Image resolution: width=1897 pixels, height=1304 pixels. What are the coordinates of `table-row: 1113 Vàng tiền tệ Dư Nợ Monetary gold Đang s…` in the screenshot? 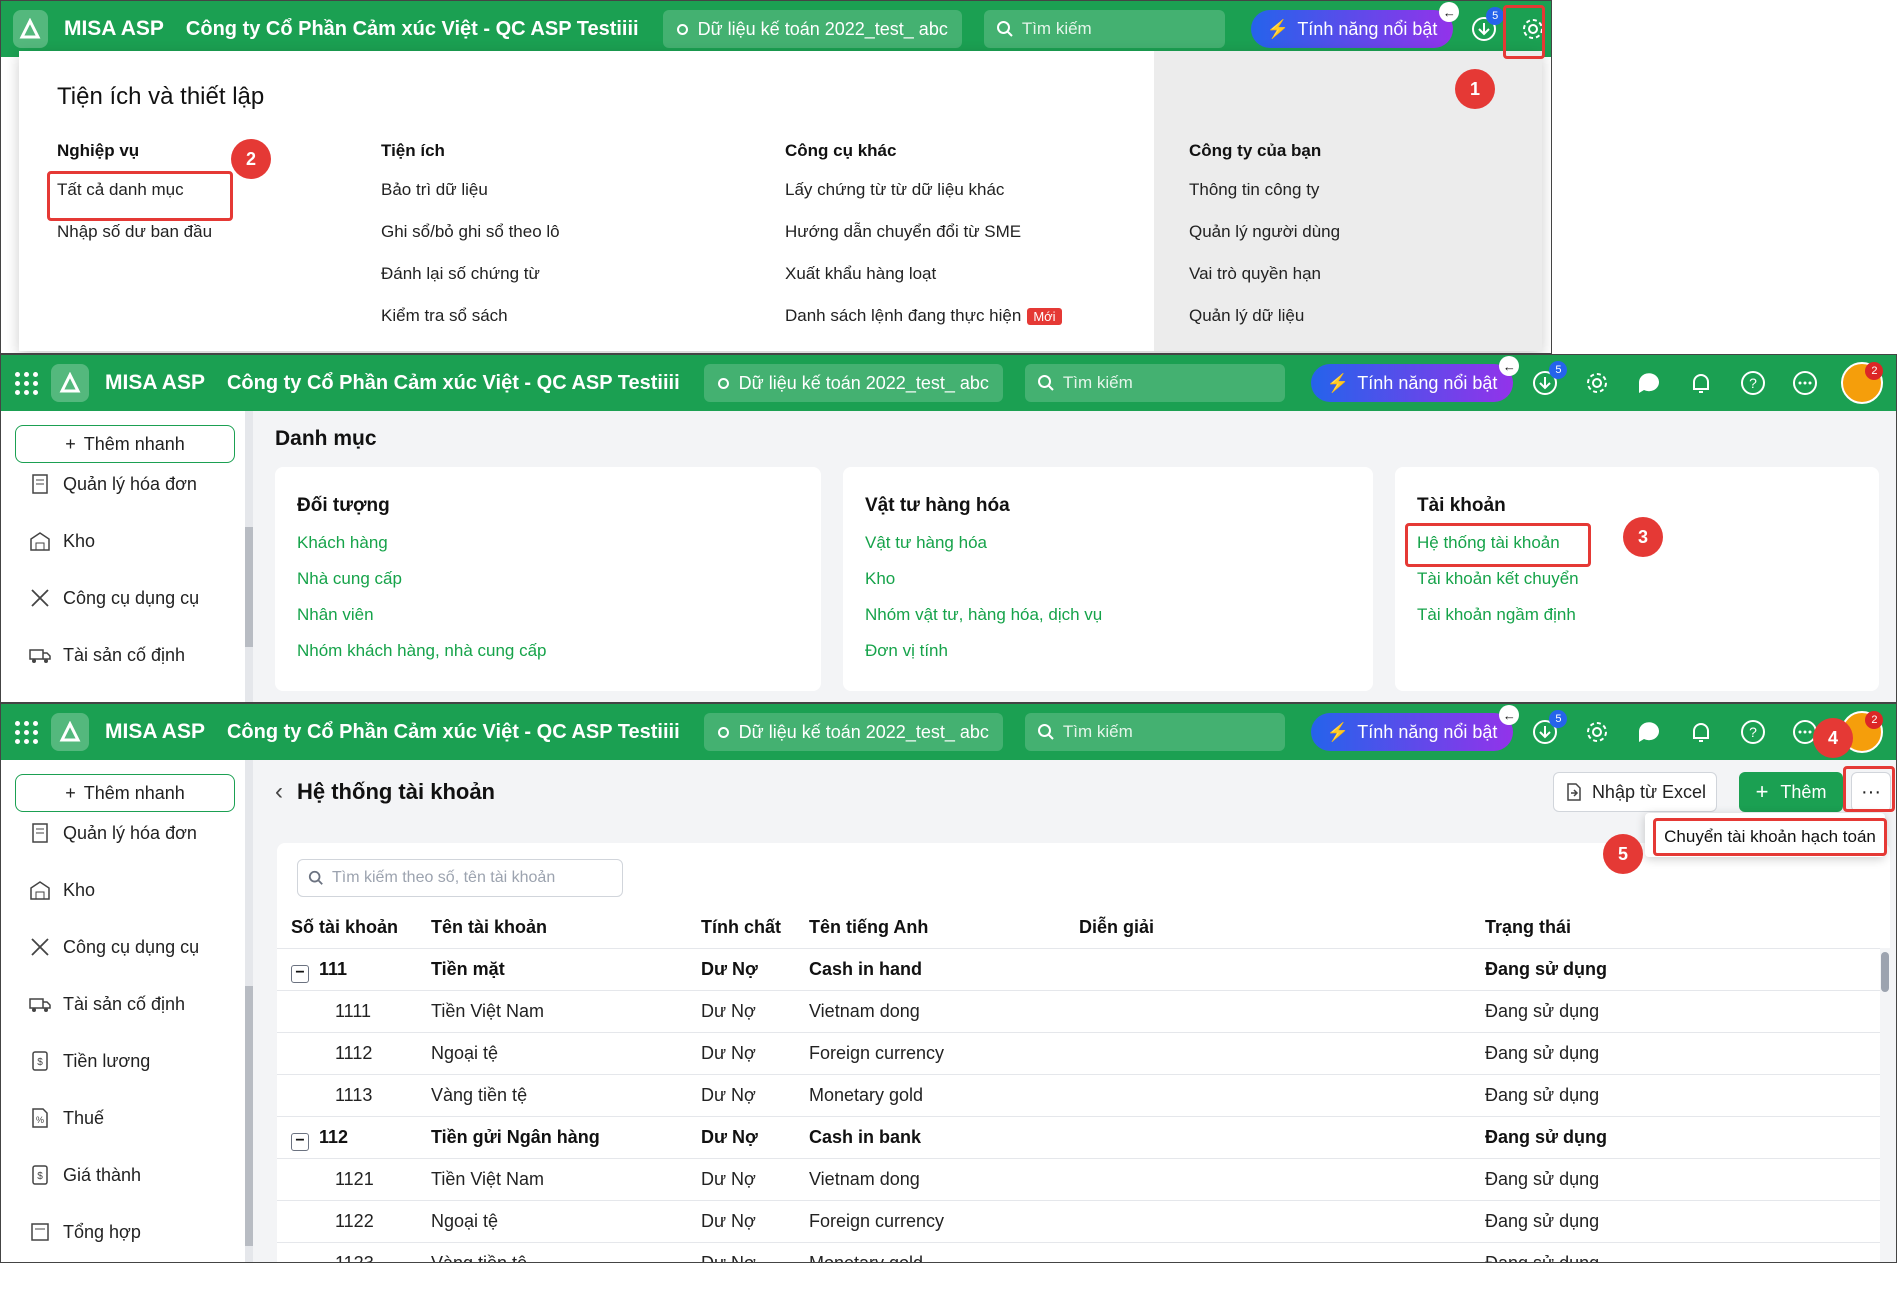 It's located at (1078, 1096).